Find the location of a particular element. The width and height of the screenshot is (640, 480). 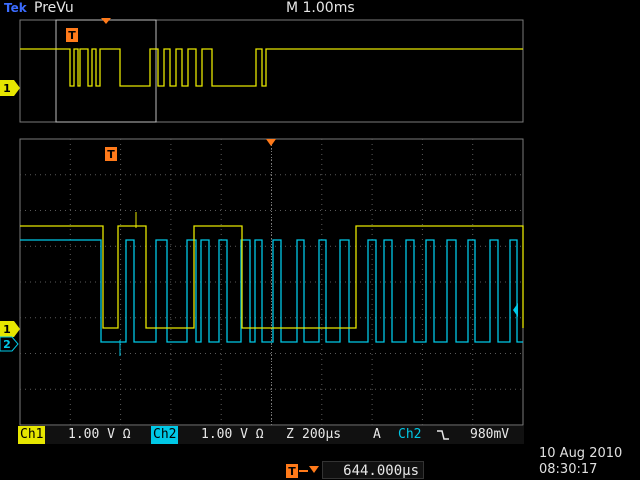

ch2-level-marker: 2 is located at coordinates (9, 344).